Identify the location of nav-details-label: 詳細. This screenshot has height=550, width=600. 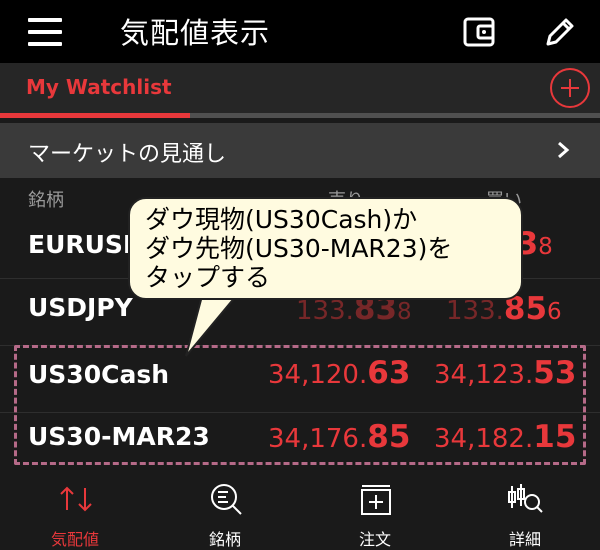
(524, 539).